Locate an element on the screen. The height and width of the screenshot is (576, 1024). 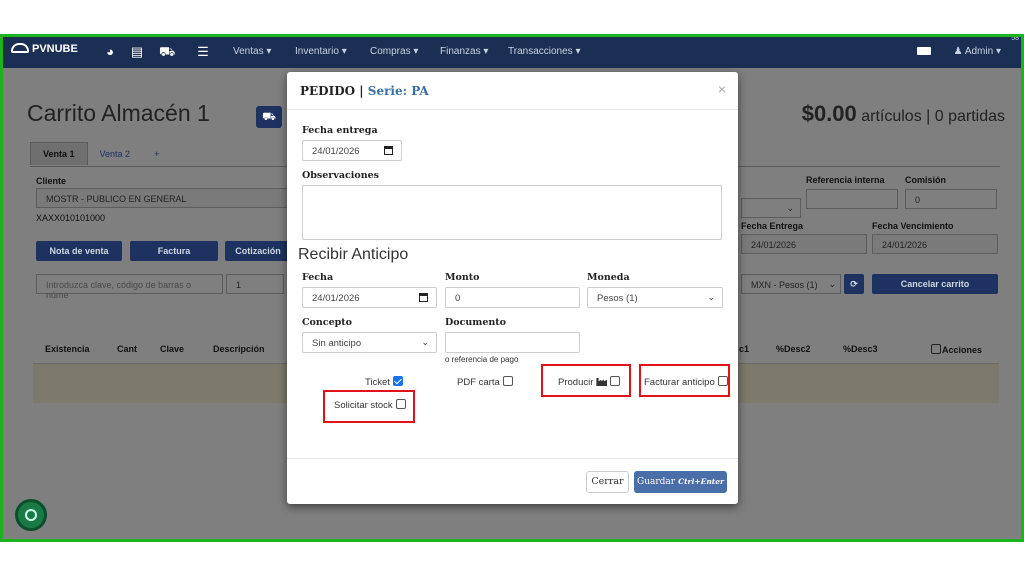
col-acciones: Acciones is located at coordinates (956, 349).